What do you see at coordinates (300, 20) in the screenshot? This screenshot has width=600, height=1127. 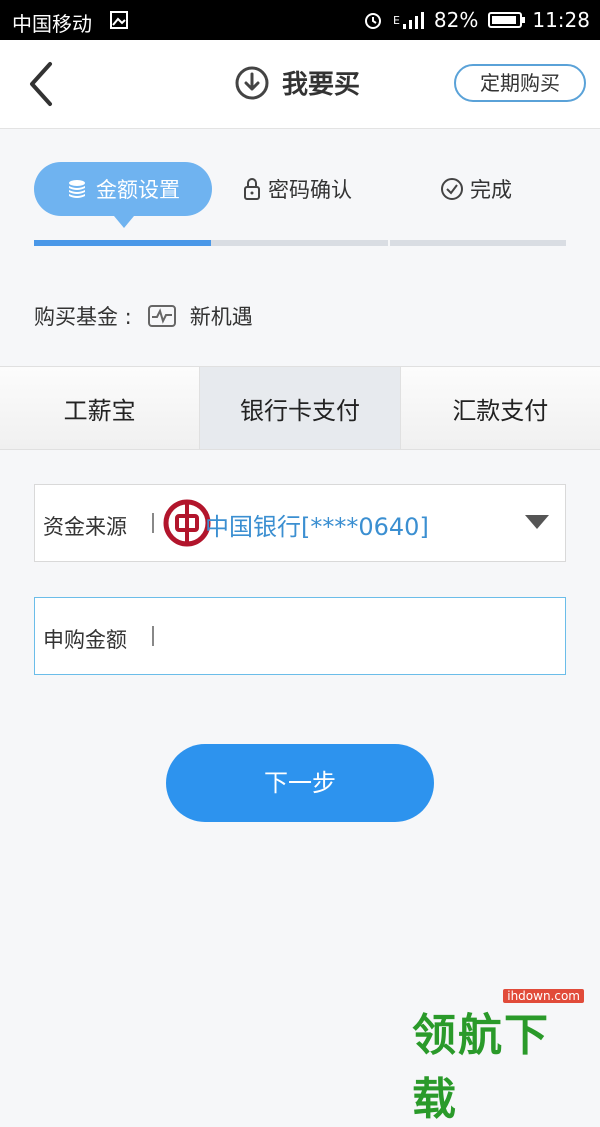 I see `status-bar: 中国移动 E 82% 11:28` at bounding box center [300, 20].